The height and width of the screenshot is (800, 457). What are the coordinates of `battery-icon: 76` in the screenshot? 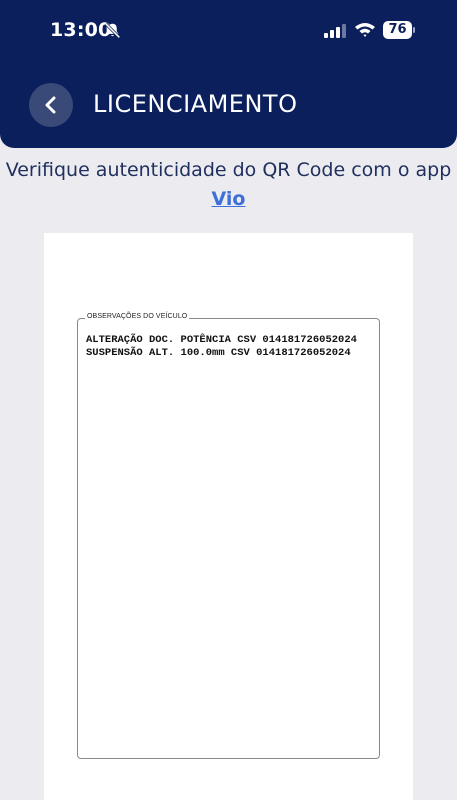 It's located at (399, 30).